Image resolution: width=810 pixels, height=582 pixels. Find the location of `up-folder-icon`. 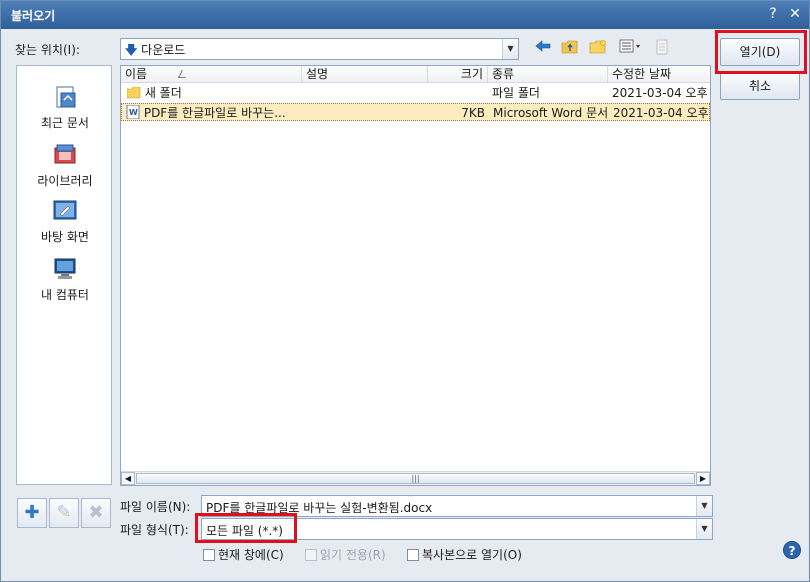

up-folder-icon is located at coordinates (569, 47).